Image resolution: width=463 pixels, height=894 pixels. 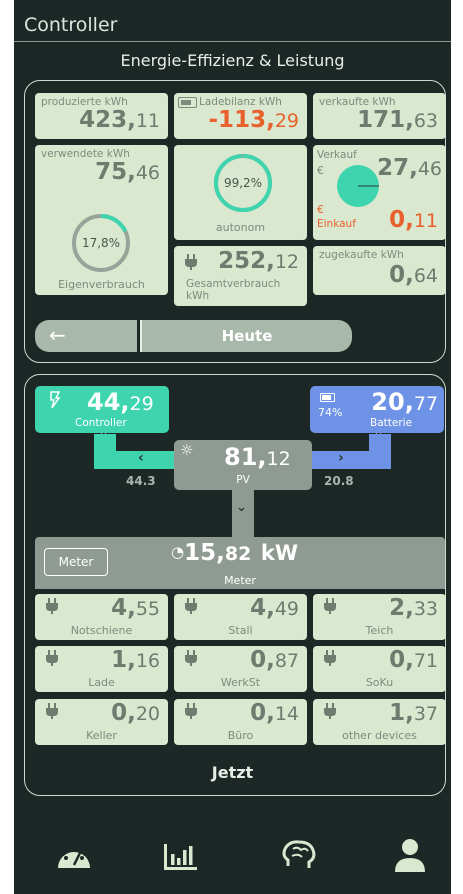 I want to click on period-label: Heute, so click(x=247, y=336).